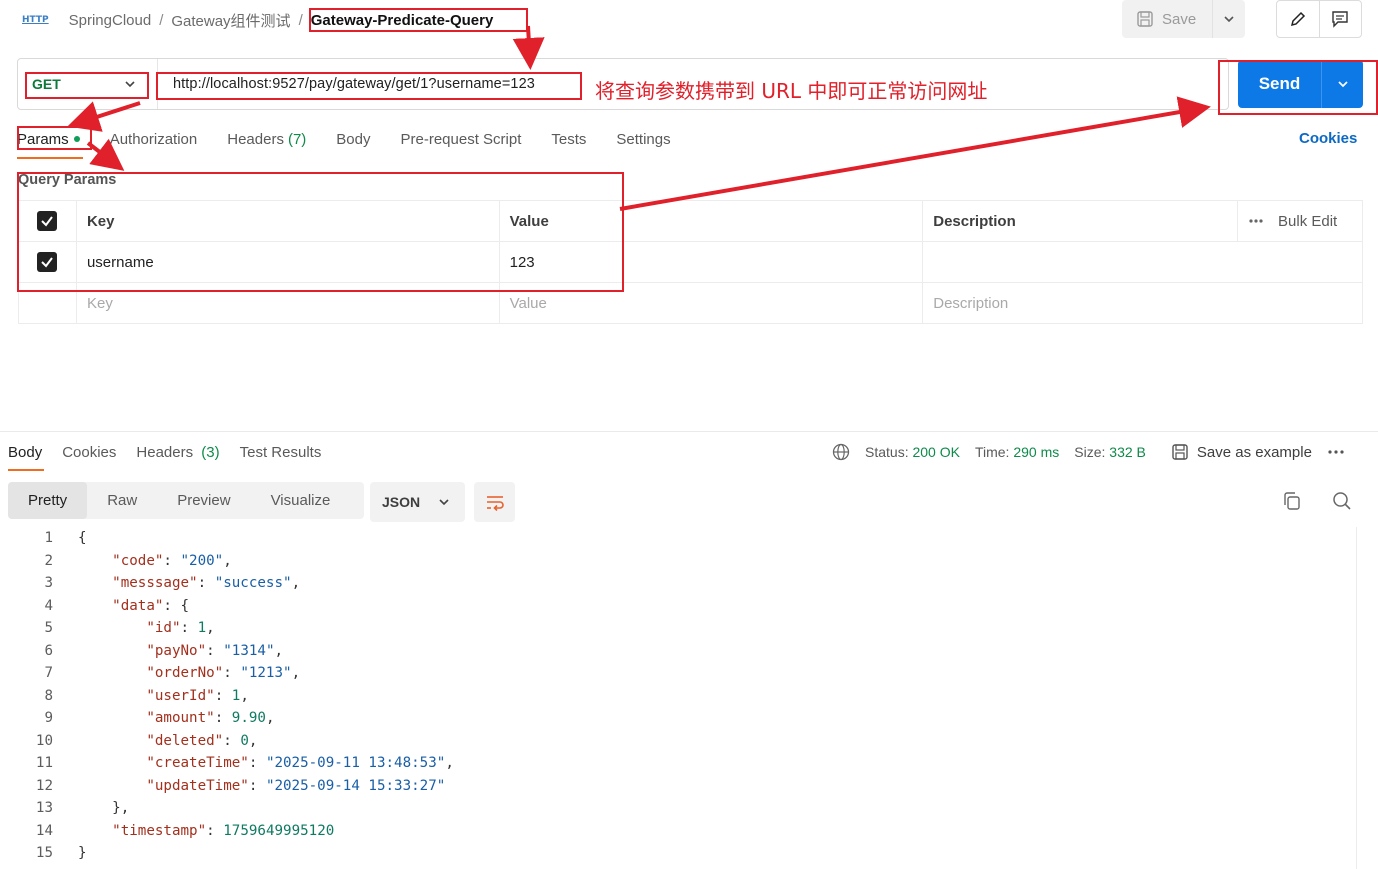  Describe the element at coordinates (48, 500) in the screenshot. I see `view-pretty: Pretty` at that location.